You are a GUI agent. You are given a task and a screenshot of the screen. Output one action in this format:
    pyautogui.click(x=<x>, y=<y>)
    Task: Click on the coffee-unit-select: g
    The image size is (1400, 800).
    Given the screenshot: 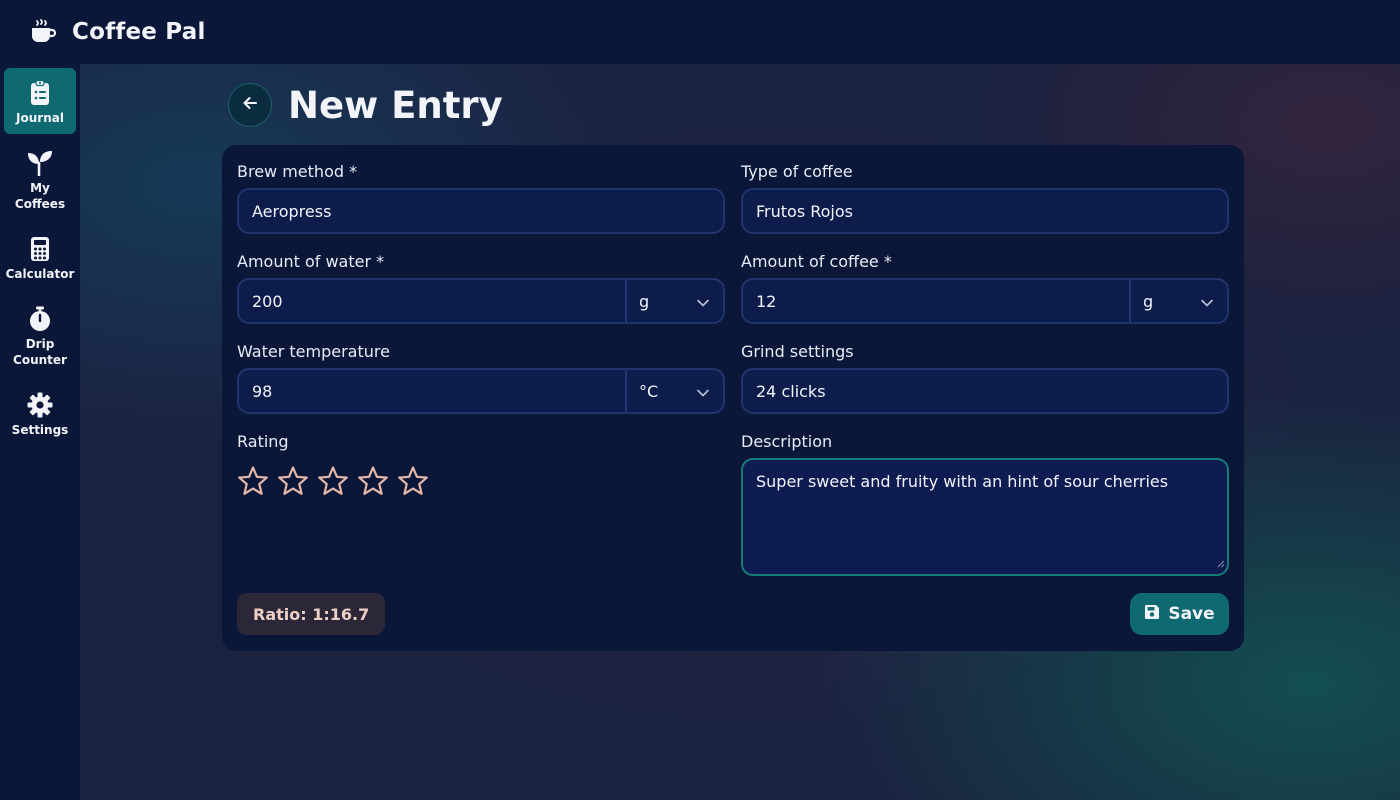 What is the action you would take?
    pyautogui.click(x=1178, y=301)
    